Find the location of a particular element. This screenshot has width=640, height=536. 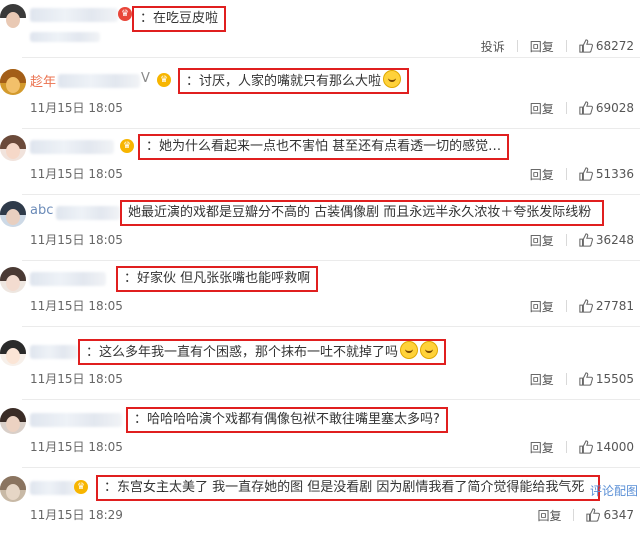

like-button: 14000 is located at coordinates (606, 447).